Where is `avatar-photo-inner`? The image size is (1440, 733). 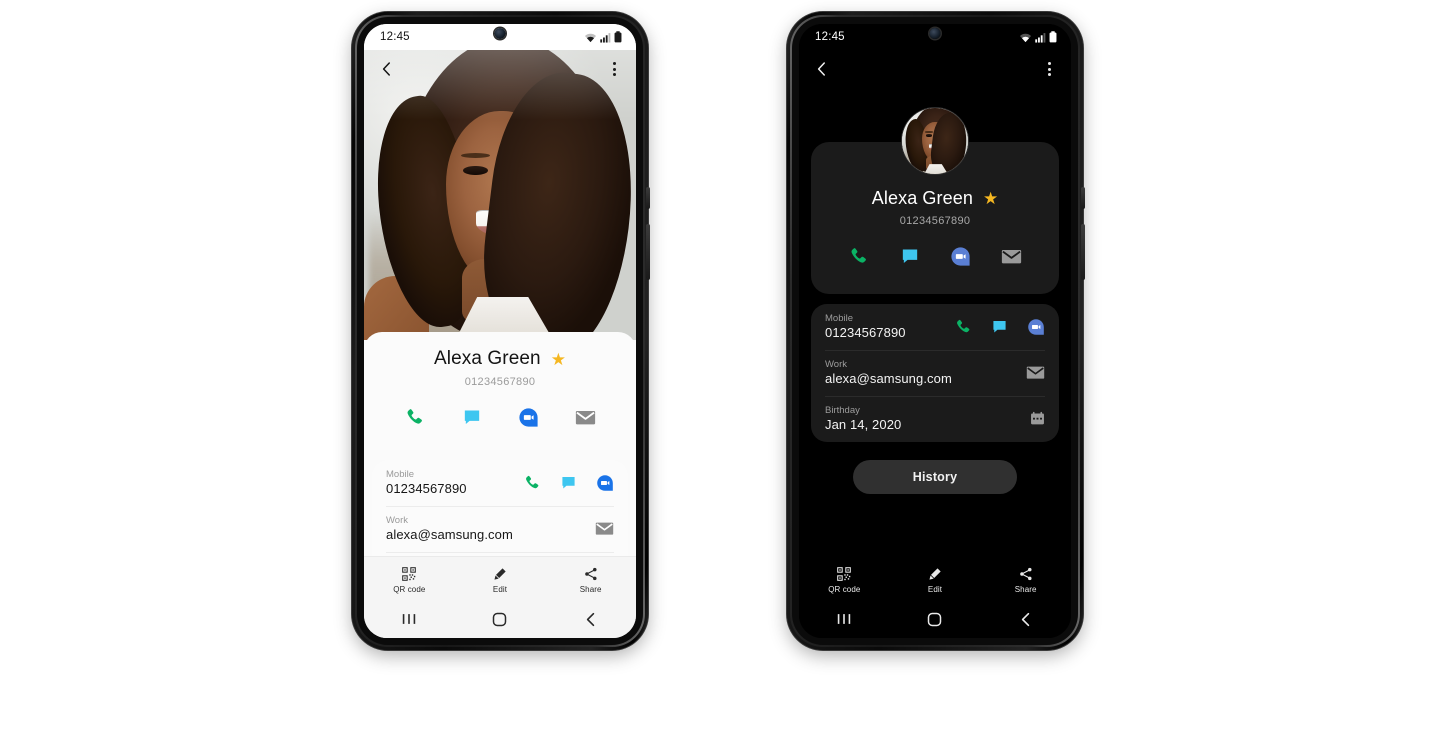
avatar-photo-inner is located at coordinates (935, 141).